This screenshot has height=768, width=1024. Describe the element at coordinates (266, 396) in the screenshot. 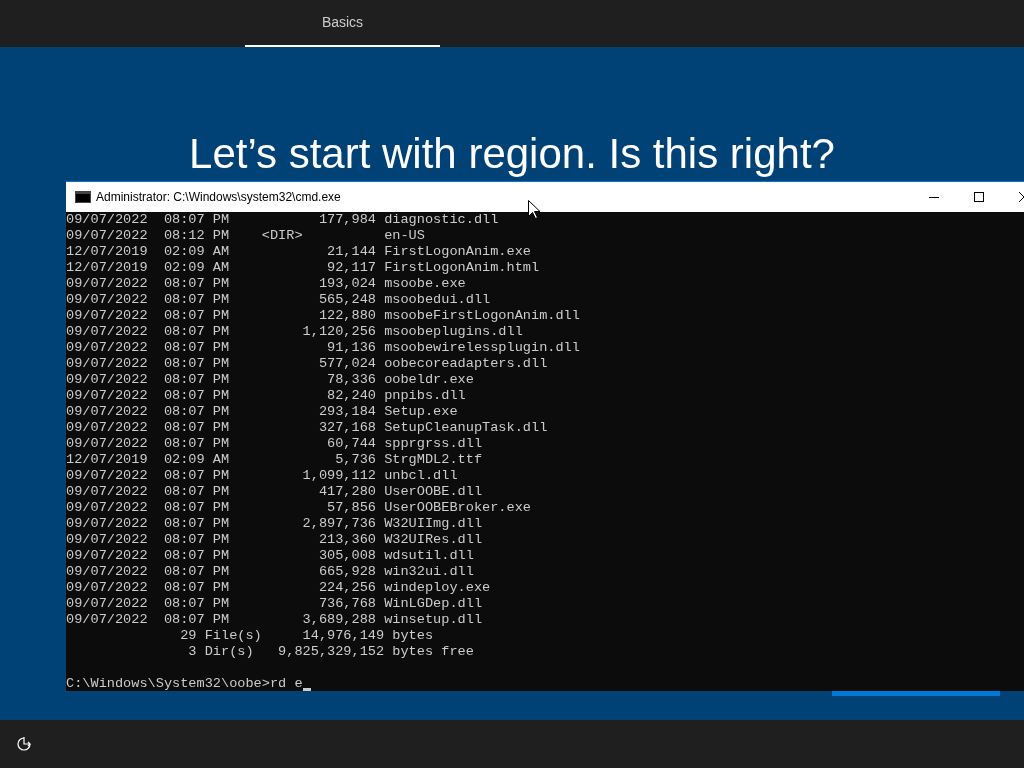

I see `console-line: 09/07/2022 08:07 PM 82,240 pnpibs.dll` at that location.